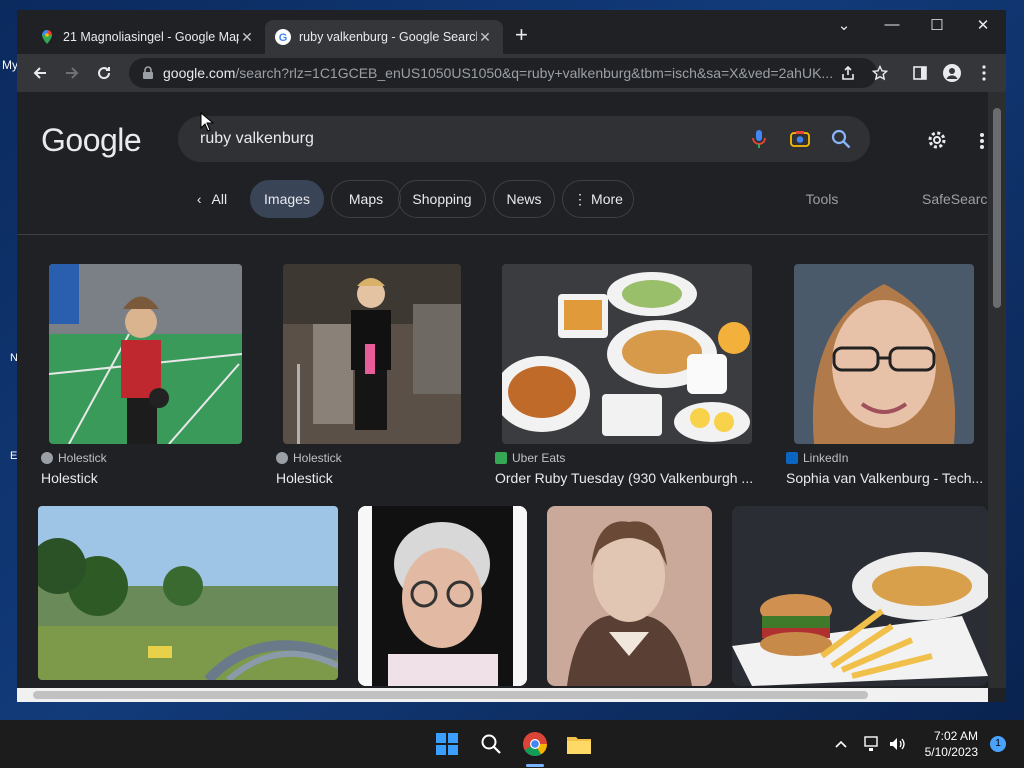 The image size is (1024, 768). I want to click on file-explorer-icon, so click(579, 744).